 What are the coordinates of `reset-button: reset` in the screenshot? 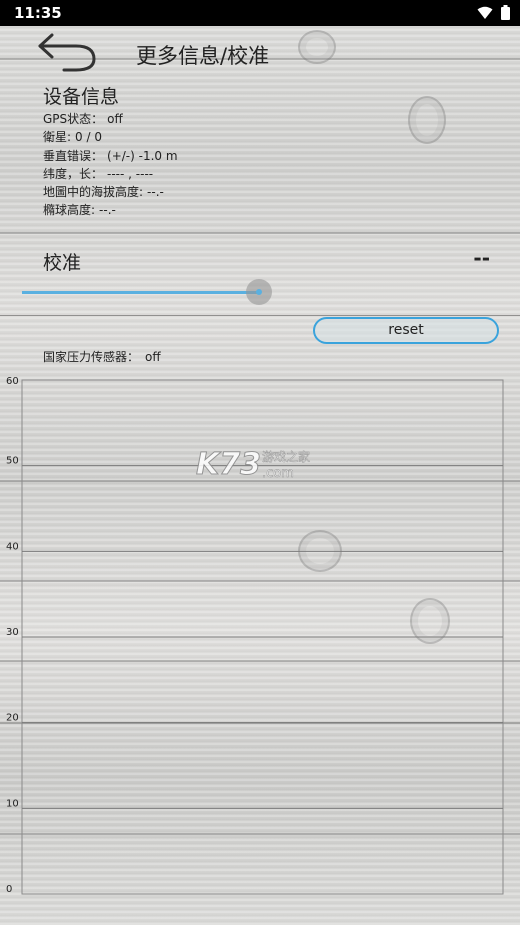 It's located at (406, 330).